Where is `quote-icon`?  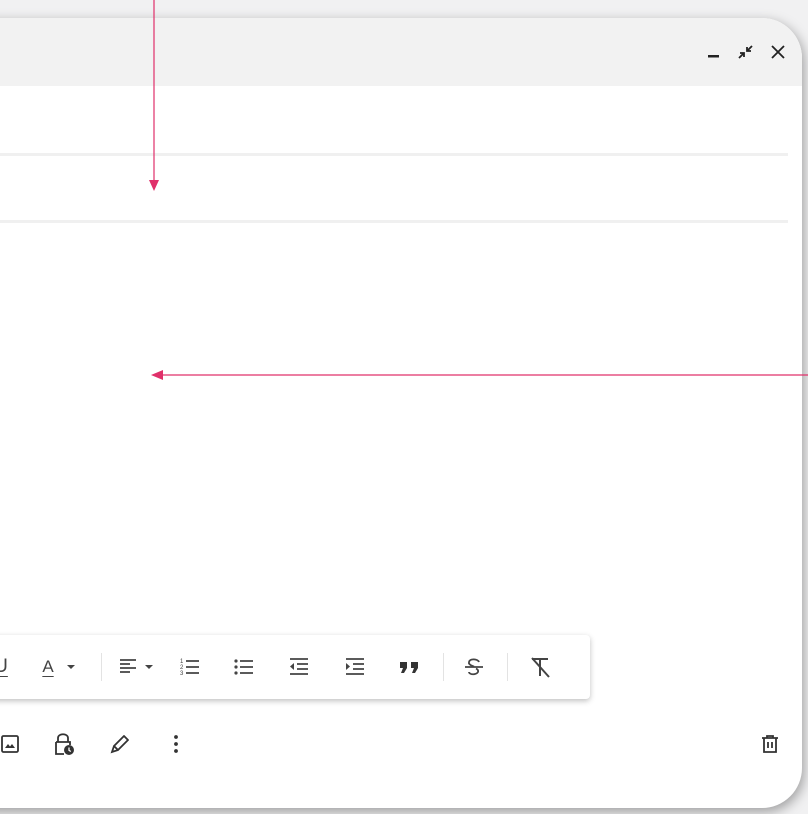 quote-icon is located at coordinates (409, 667).